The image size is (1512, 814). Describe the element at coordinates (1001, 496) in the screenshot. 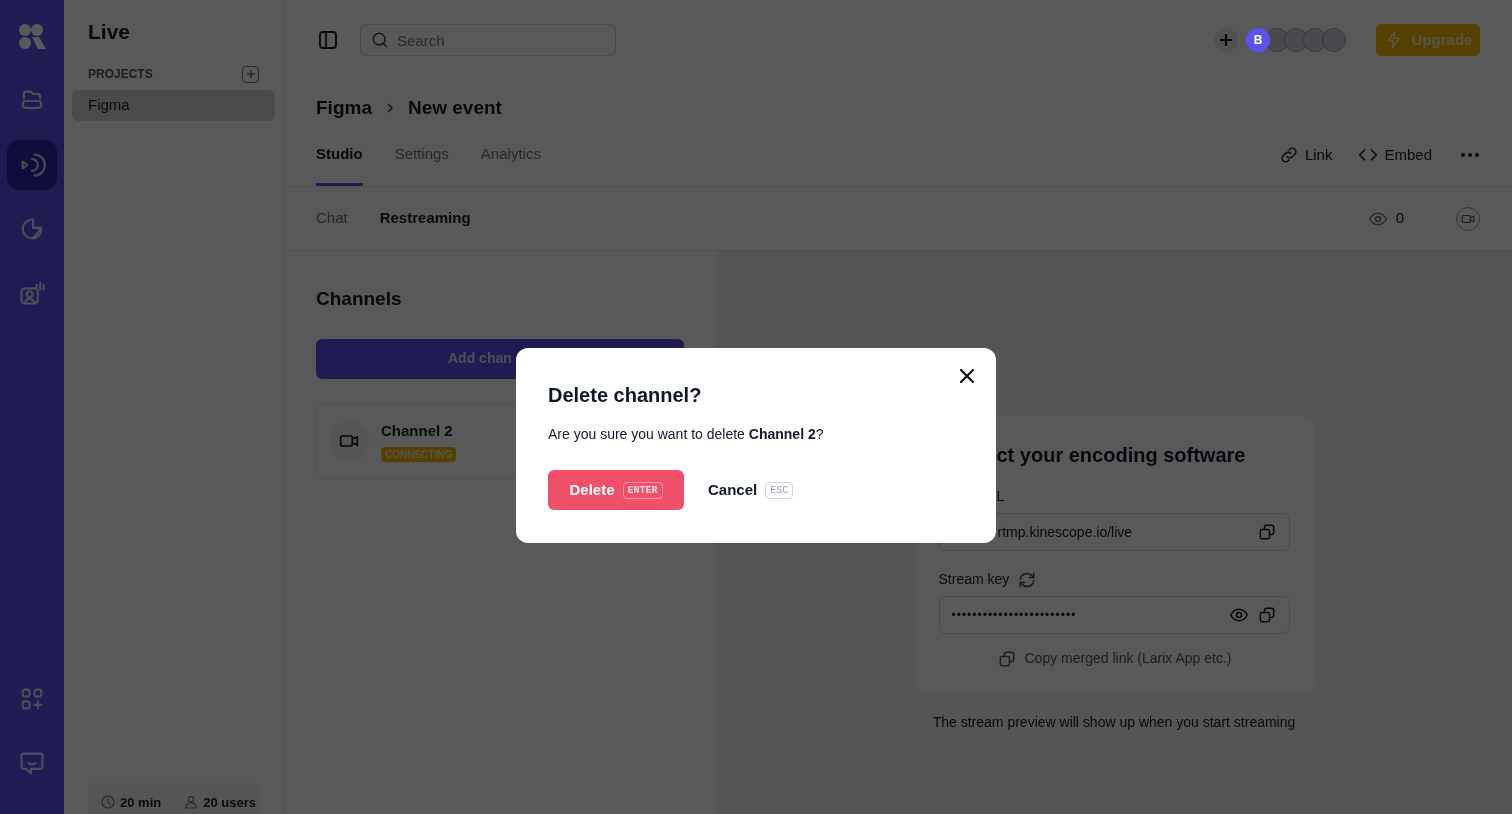

I see `field-label: L` at that location.